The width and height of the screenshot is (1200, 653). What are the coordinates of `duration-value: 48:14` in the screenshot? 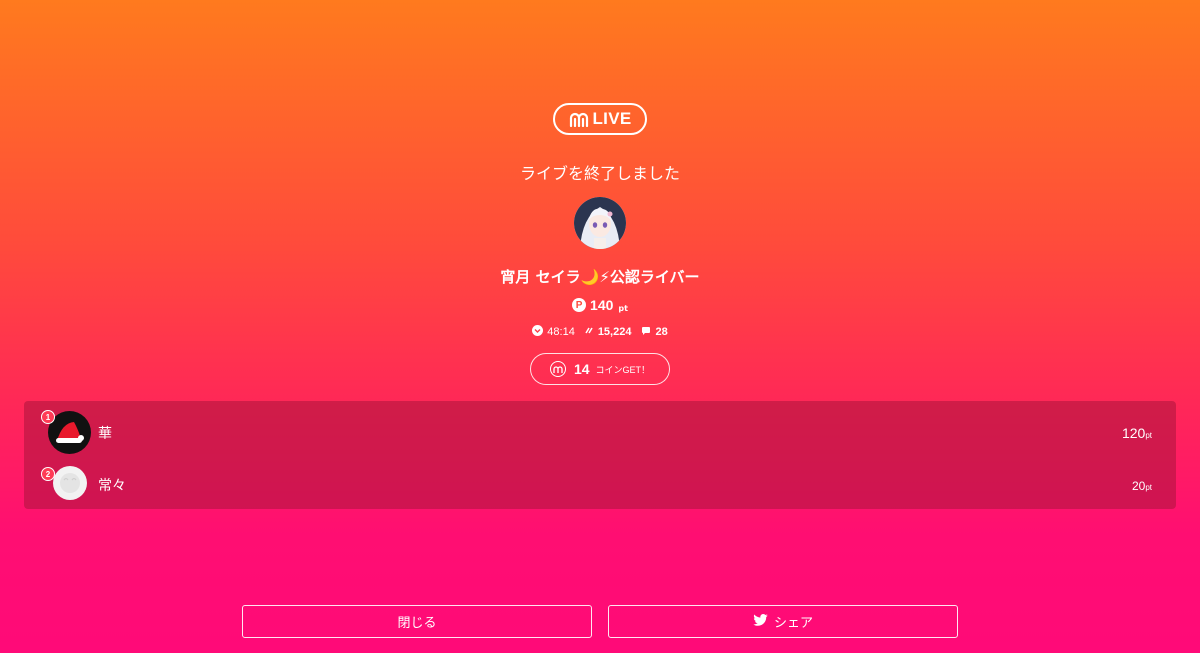 It's located at (561, 332).